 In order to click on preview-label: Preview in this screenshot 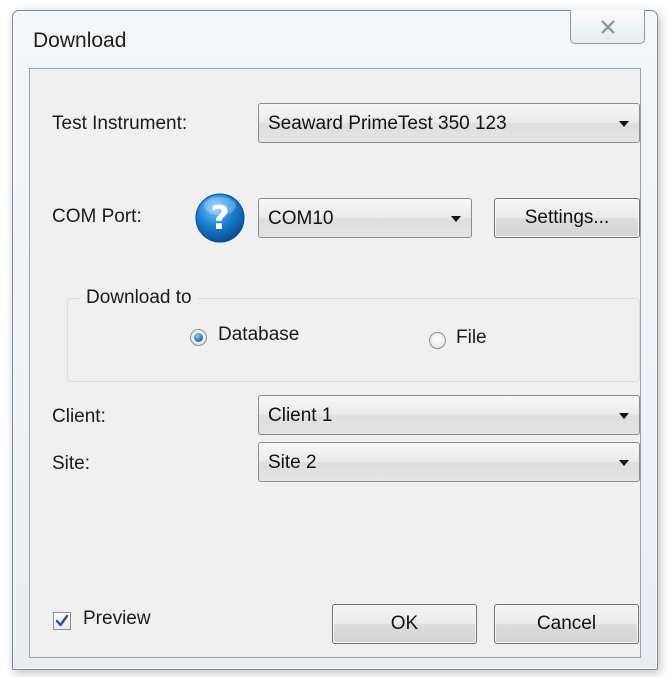, I will do `click(117, 619)`.